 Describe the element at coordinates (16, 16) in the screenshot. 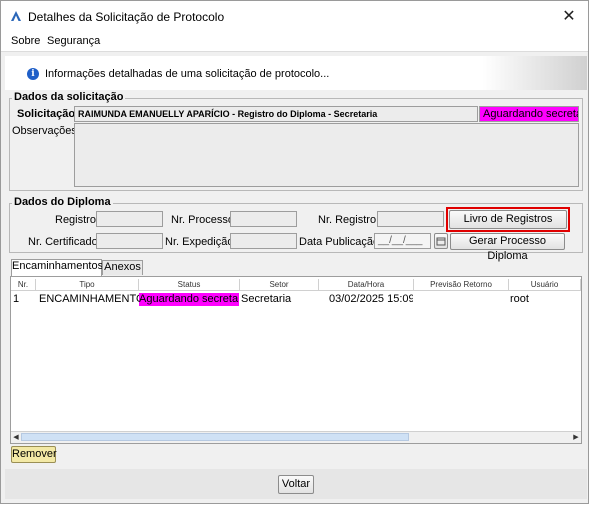

I see `app-logo-icon` at that location.